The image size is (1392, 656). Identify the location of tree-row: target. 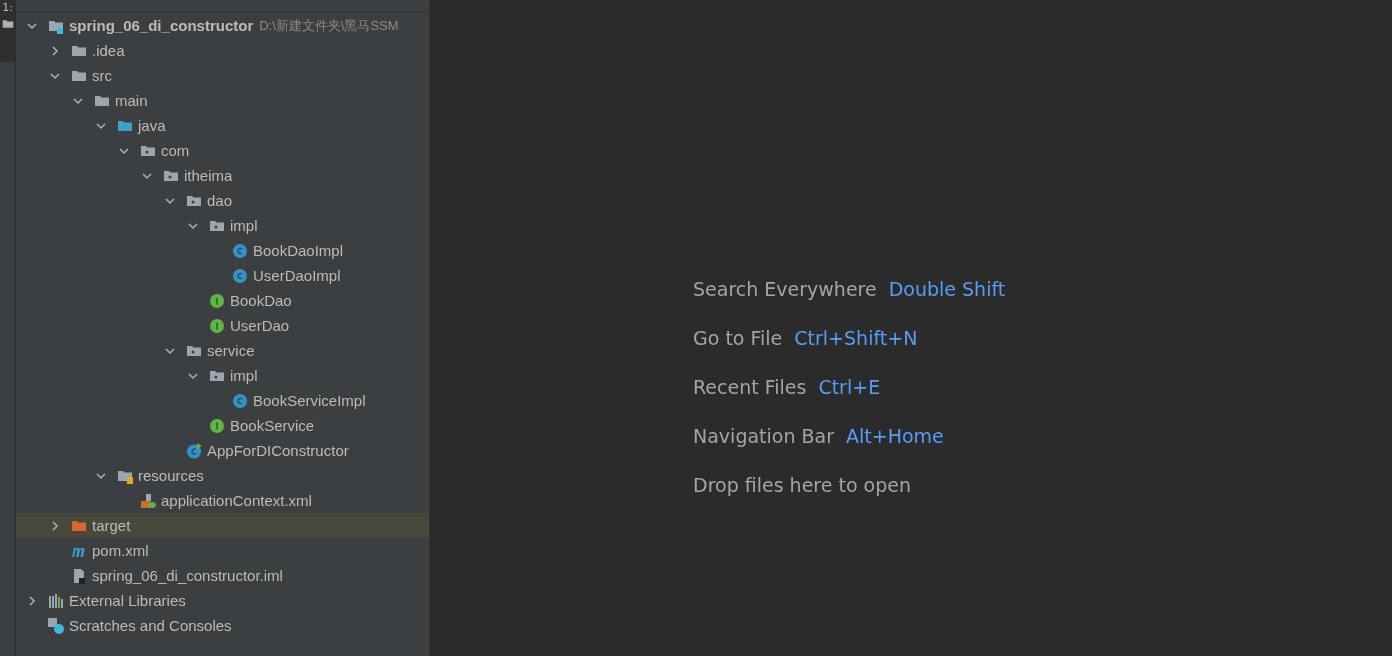
(222, 525).